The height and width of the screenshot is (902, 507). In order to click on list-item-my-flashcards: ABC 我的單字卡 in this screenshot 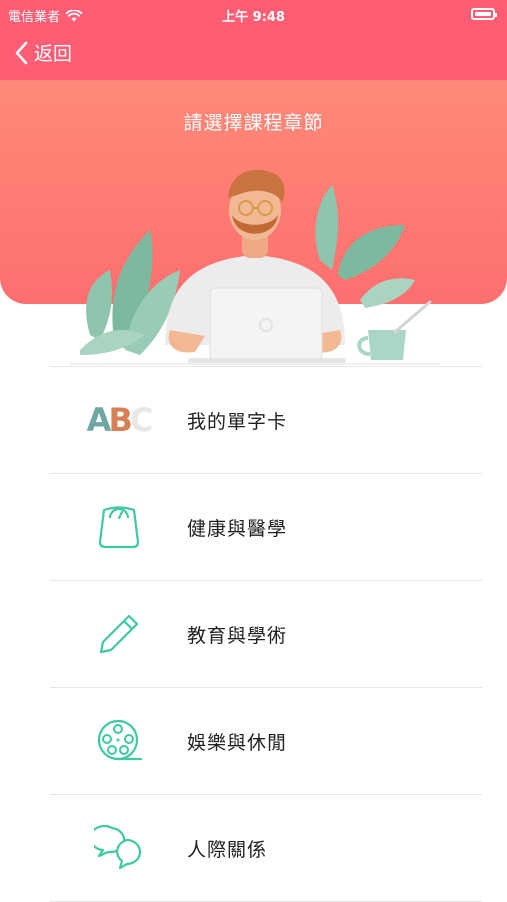, I will do `click(266, 419)`.